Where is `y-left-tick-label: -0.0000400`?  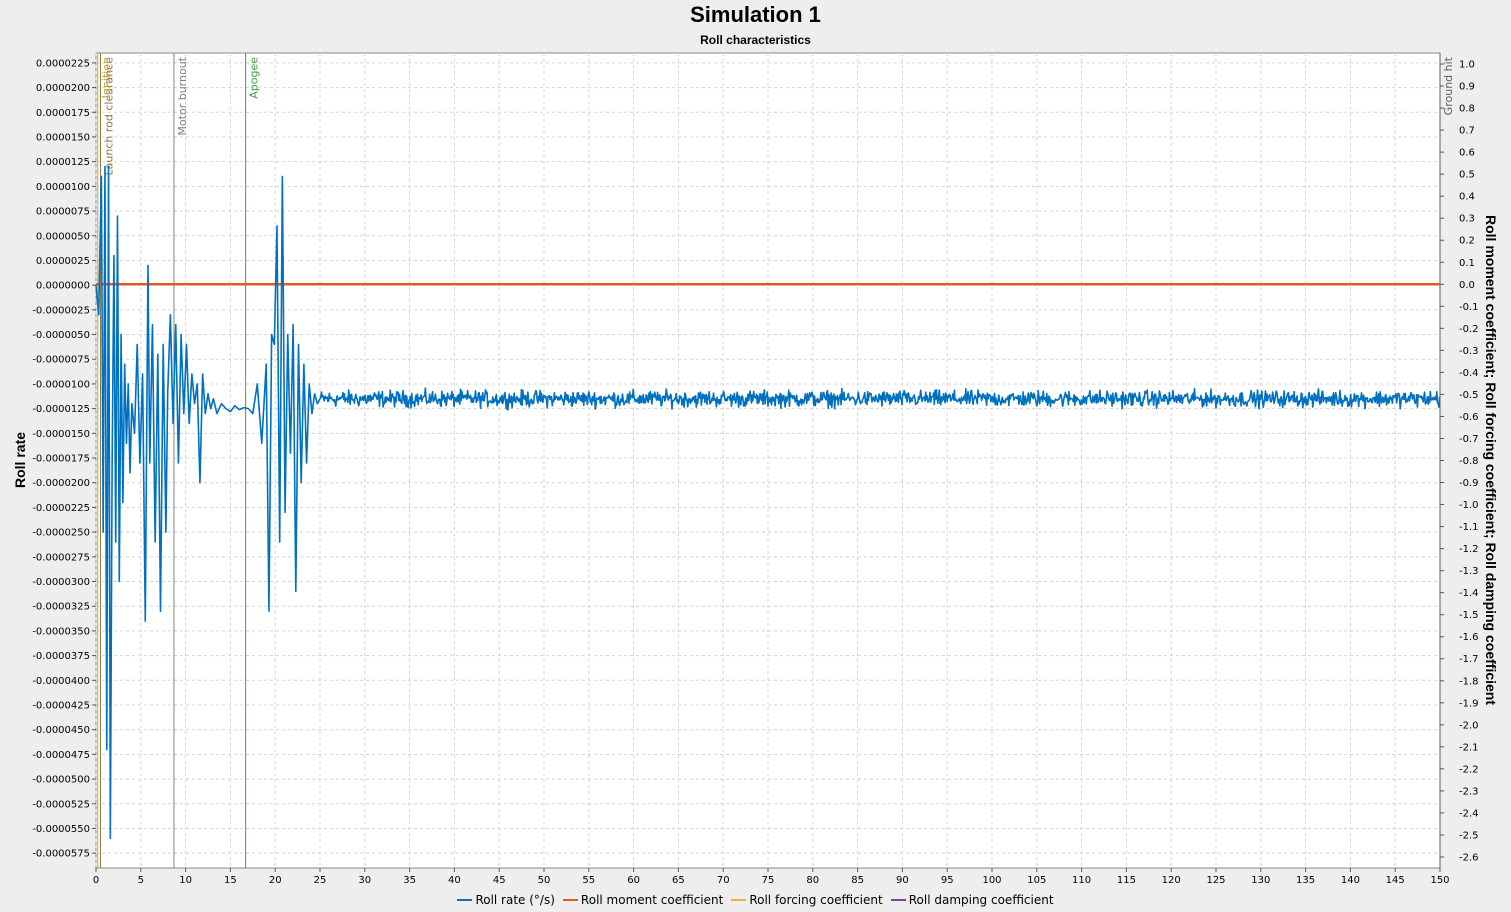 y-left-tick-label: -0.0000400 is located at coordinates (61, 681).